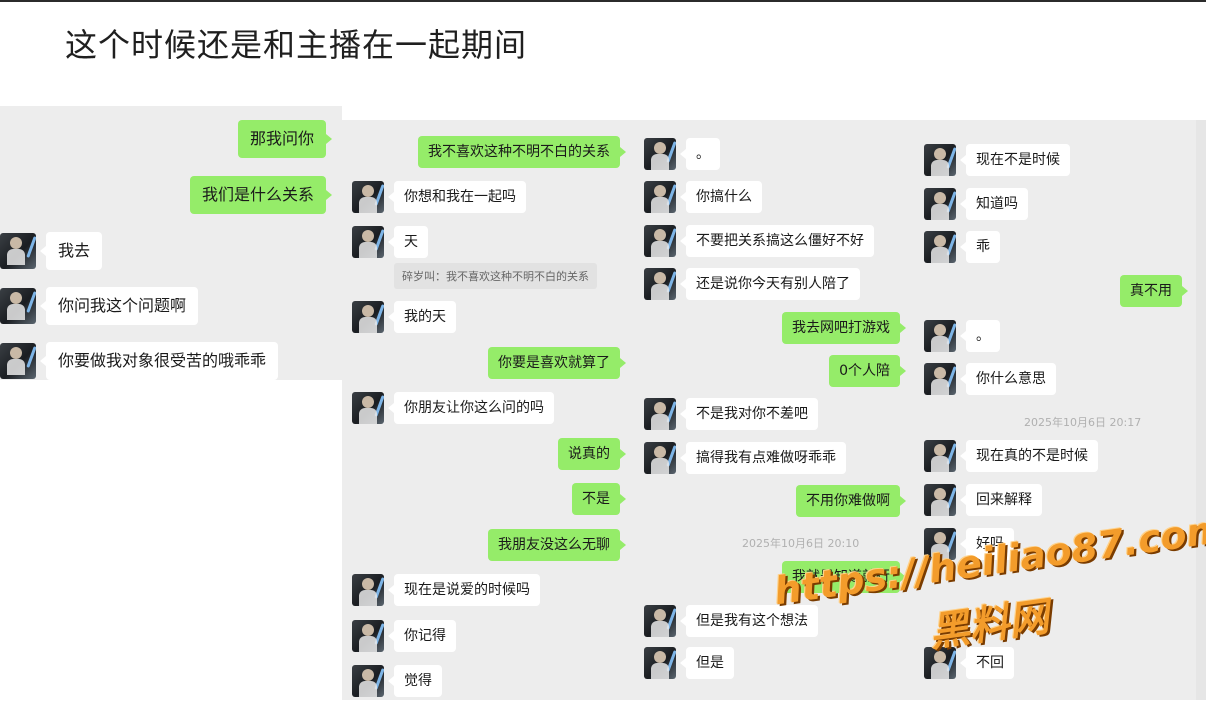 The width and height of the screenshot is (1206, 712). What do you see at coordinates (980, 247) in the screenshot?
I see `message-bubble: 乖` at bounding box center [980, 247].